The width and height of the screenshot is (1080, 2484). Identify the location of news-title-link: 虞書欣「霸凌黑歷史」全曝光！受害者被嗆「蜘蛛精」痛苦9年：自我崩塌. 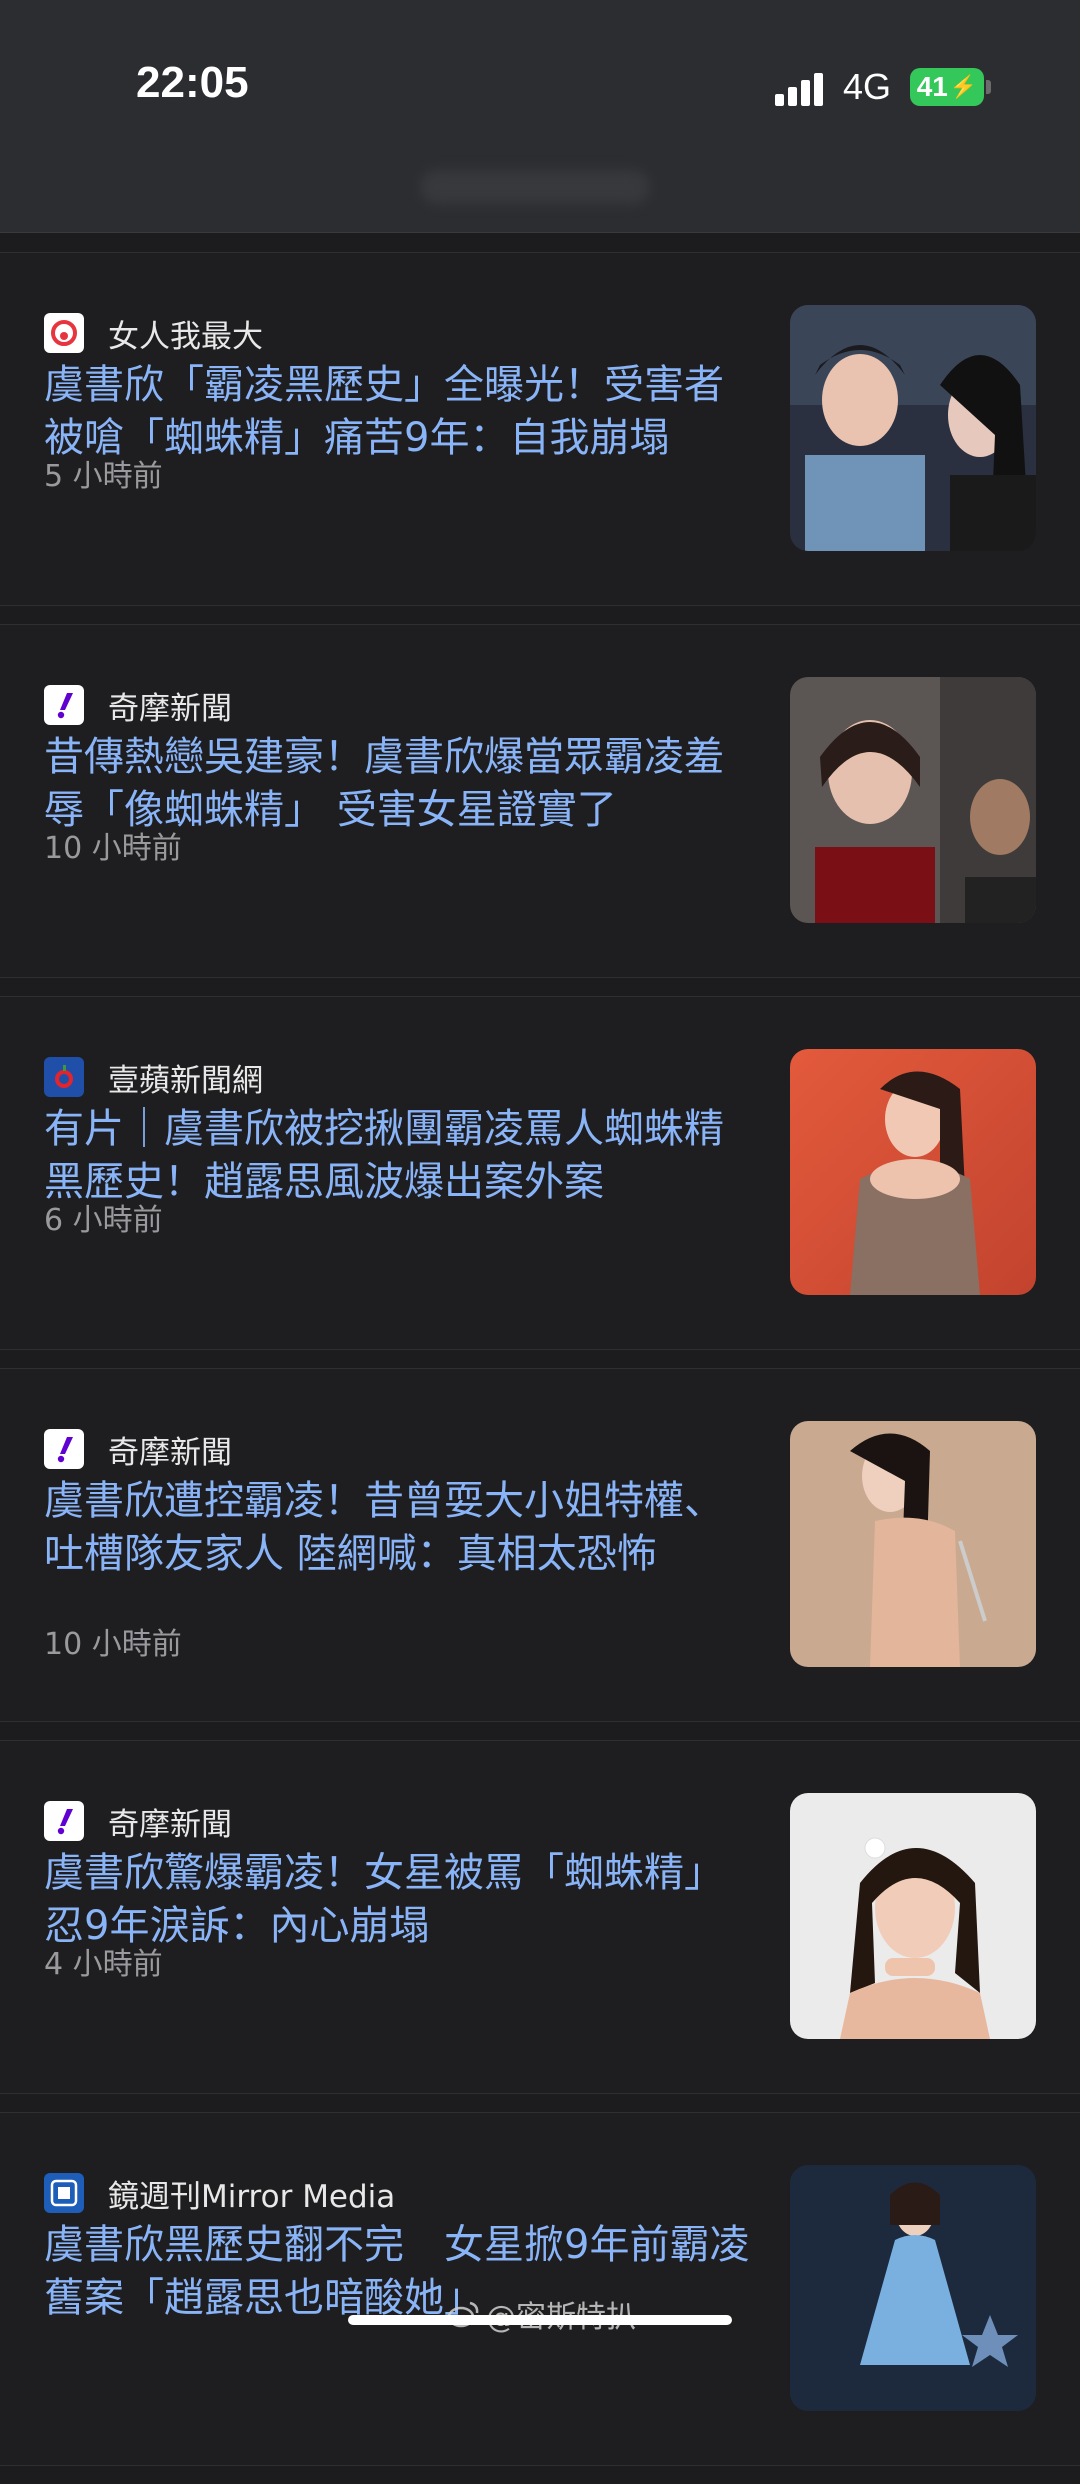
(399, 412).